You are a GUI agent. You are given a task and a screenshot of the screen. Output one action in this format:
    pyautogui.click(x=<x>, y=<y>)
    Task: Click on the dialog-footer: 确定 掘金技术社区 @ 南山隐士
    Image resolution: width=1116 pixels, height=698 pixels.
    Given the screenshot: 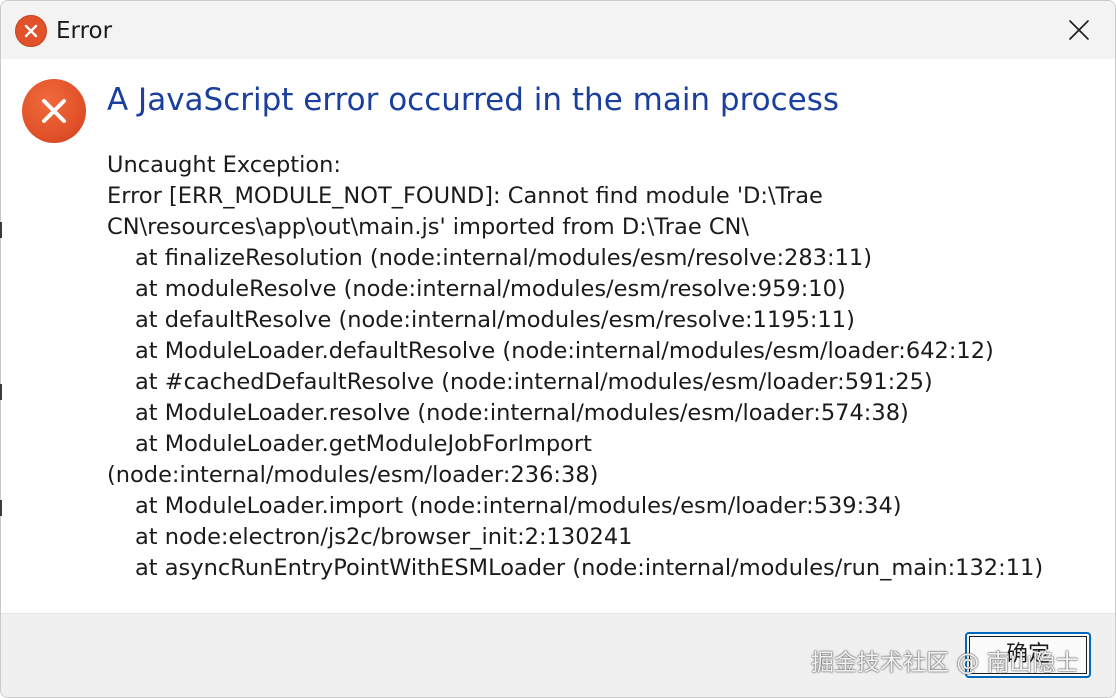 What is the action you would take?
    pyautogui.click(x=558, y=655)
    